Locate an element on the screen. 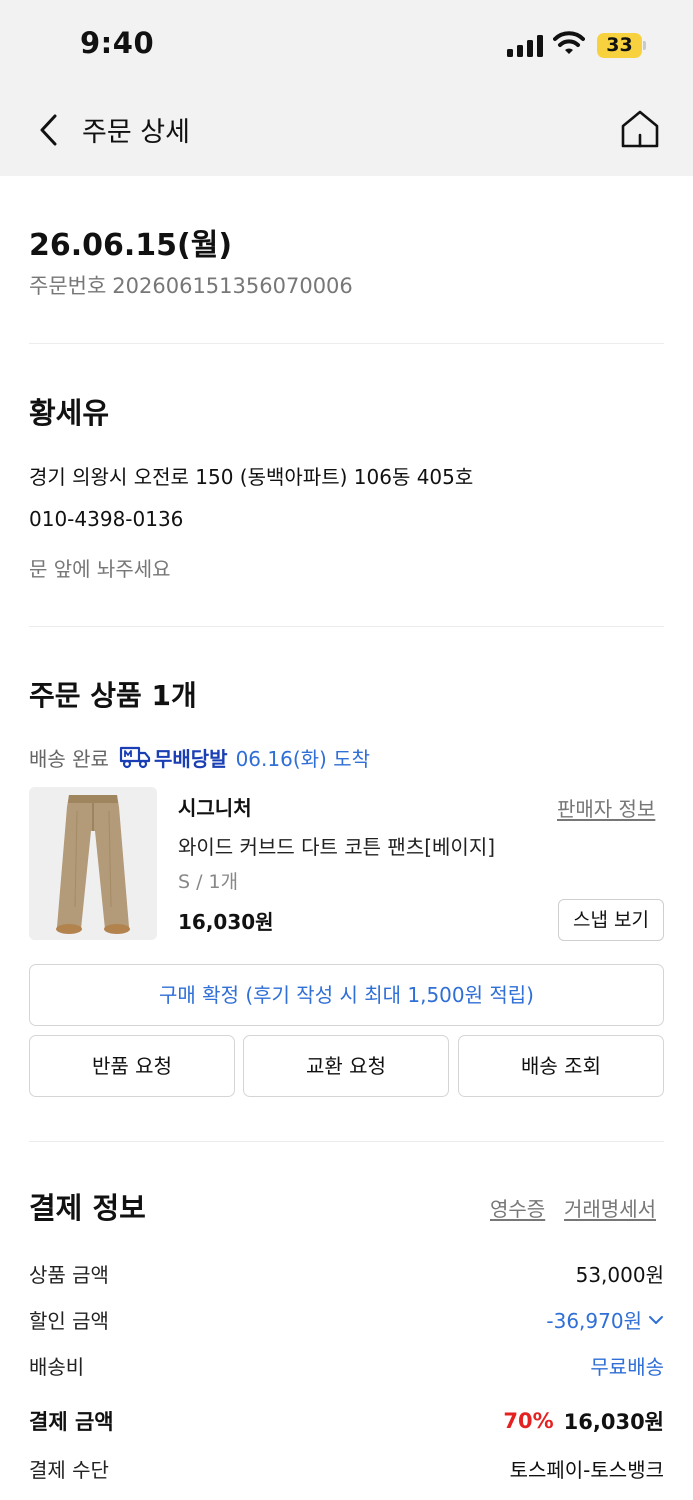 The width and height of the screenshot is (693, 1500). shipping-status-line: 배송 완료 무배당발 06.16(화) 도착 is located at coordinates (199, 757).